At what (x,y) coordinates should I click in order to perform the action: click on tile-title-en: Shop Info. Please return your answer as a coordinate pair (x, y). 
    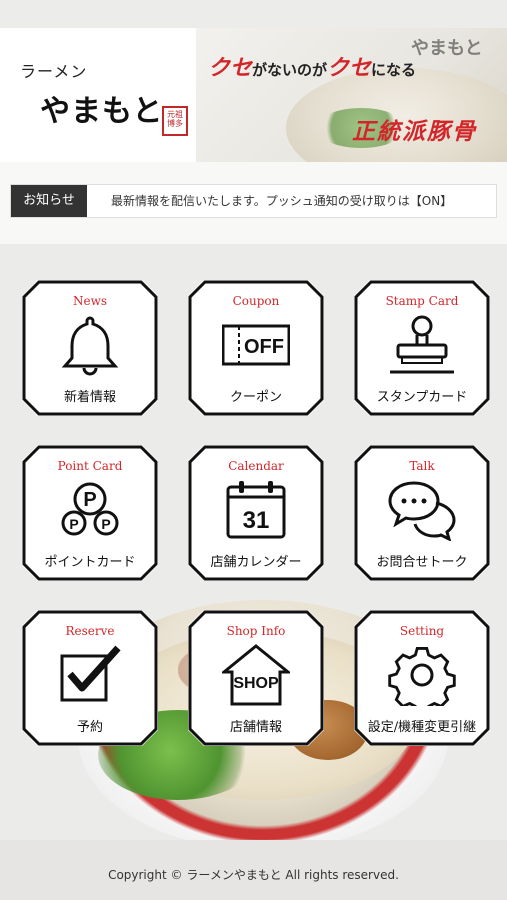
    Looking at the image, I should click on (256, 631).